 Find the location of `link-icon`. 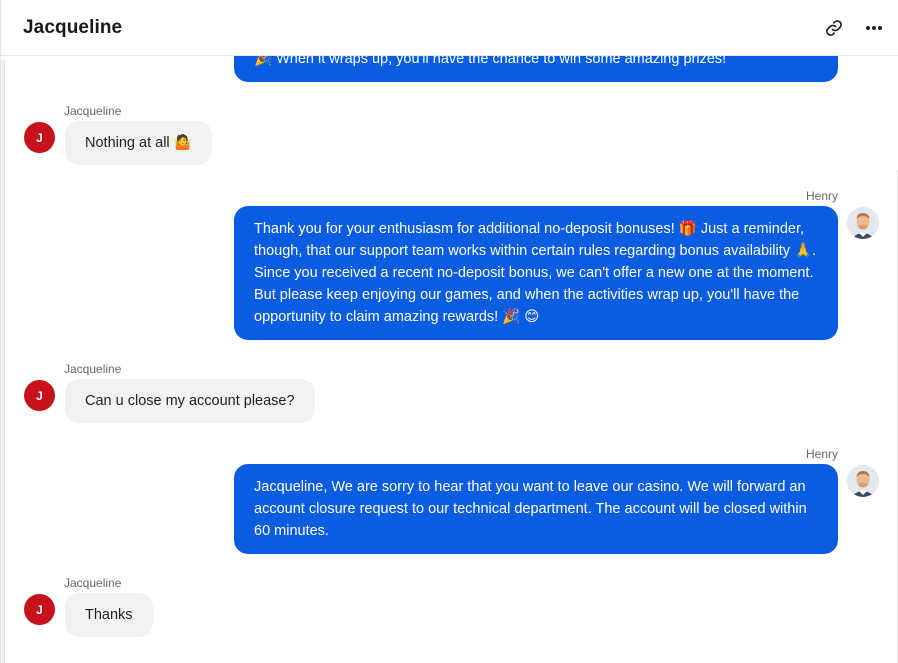

link-icon is located at coordinates (834, 28).